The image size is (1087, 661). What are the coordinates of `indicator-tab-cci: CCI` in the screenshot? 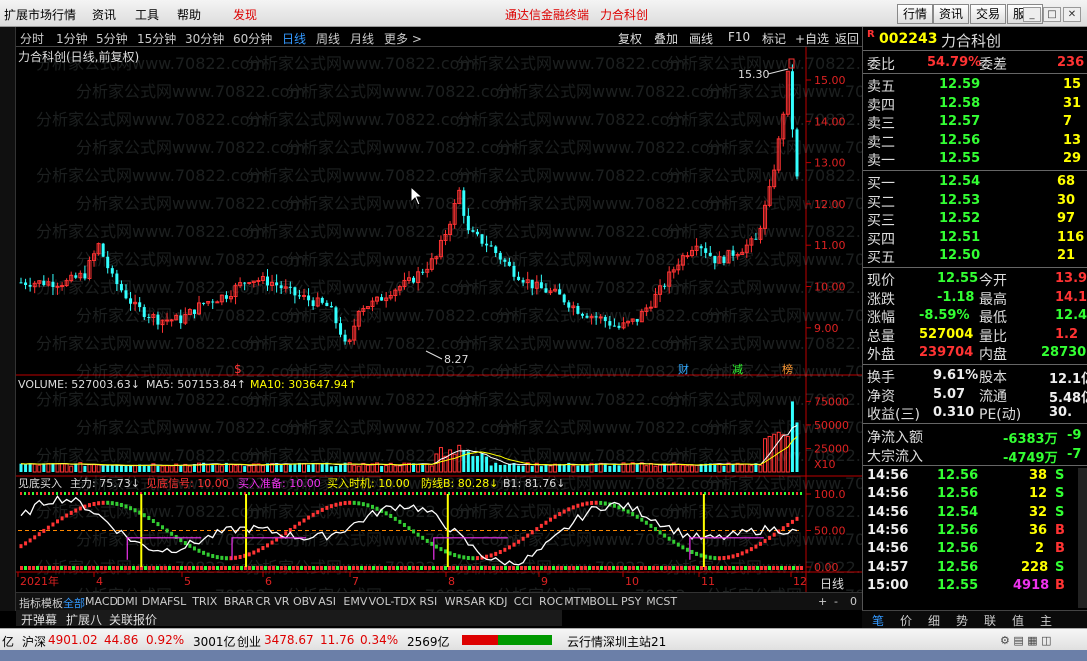 It's located at (523, 601).